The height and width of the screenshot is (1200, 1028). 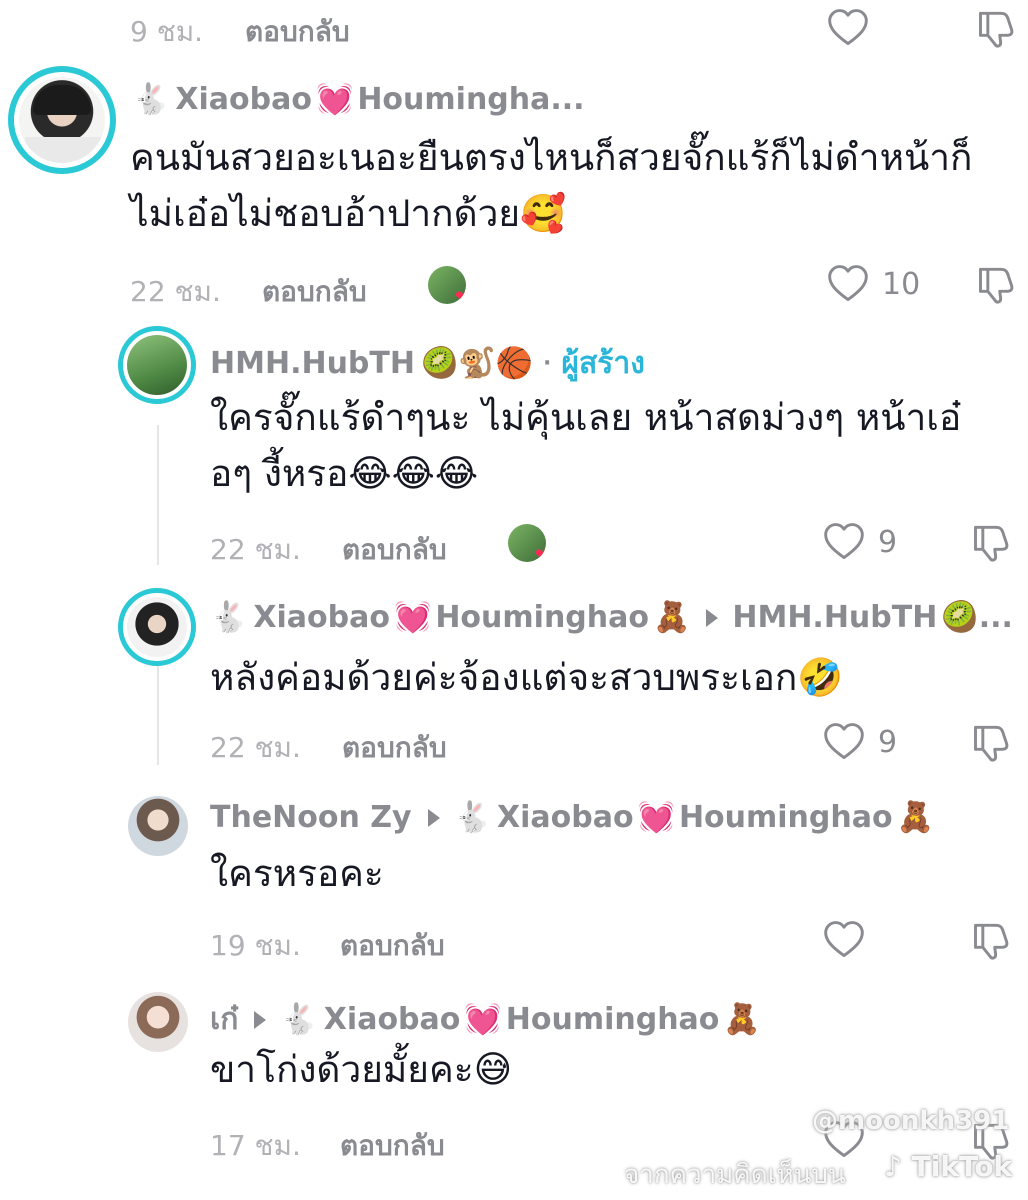 I want to click on tiktok-logo: ♪ TikTok, so click(x=948, y=1166).